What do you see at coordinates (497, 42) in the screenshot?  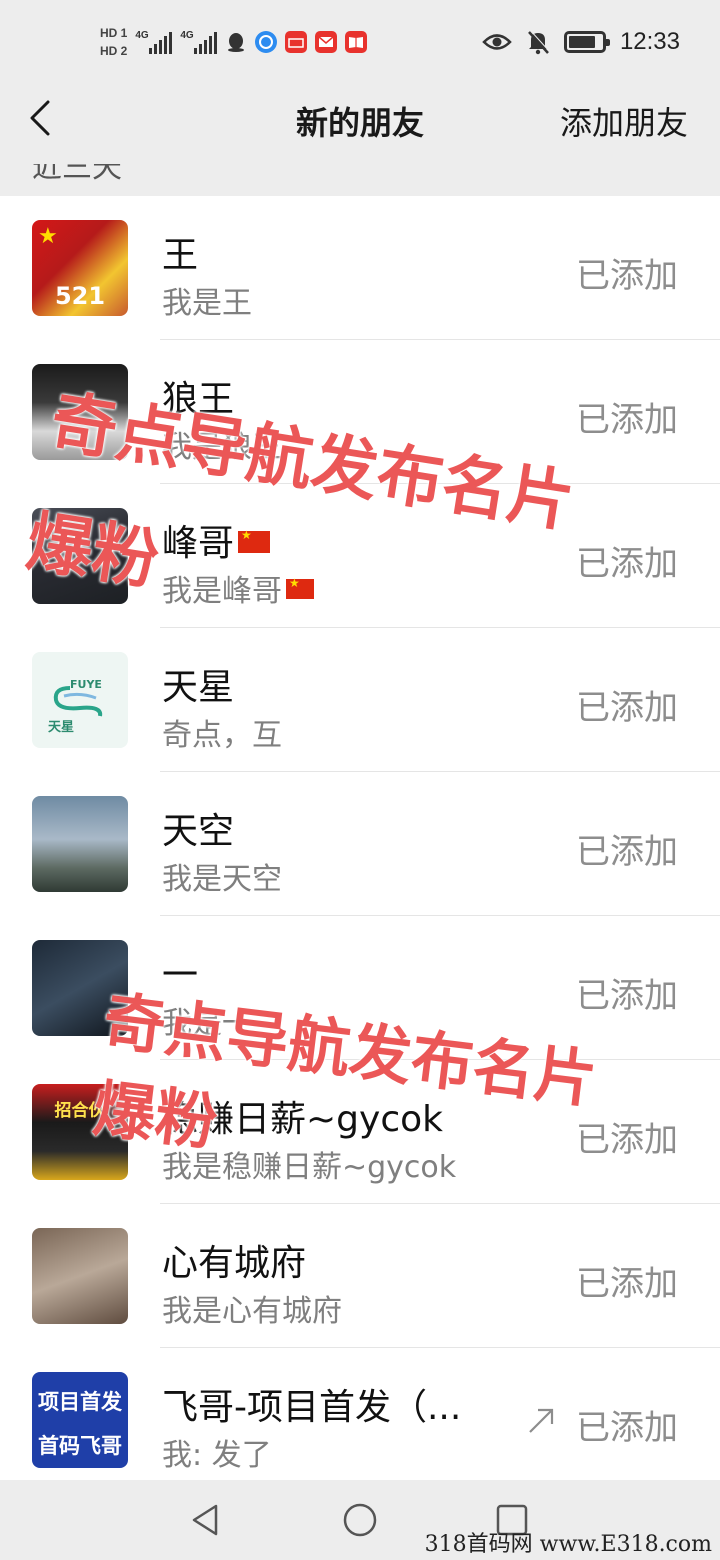 I see `eye-comfort-icon` at bounding box center [497, 42].